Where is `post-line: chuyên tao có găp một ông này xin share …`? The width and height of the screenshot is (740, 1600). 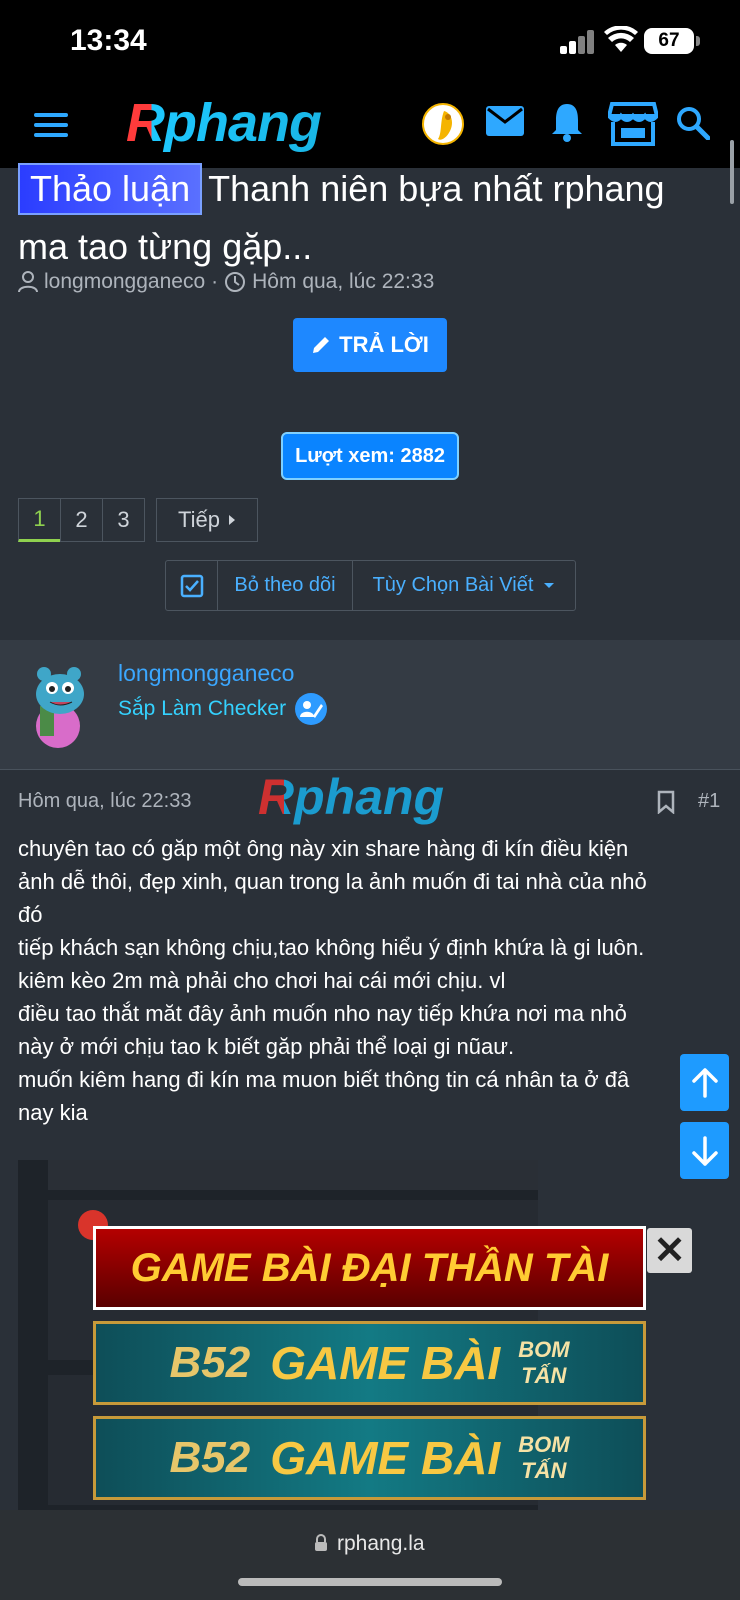 post-line: chuyên tao có găp một ông này xin share … is located at coordinates (323, 848).